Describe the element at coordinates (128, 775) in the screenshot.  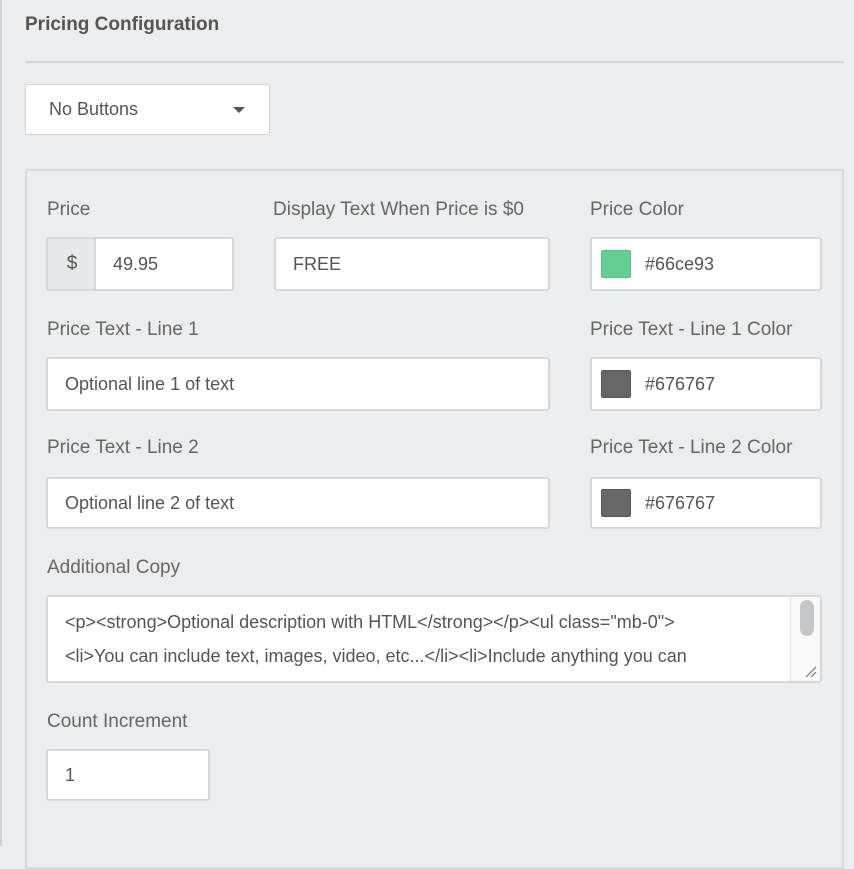
I see `count-increment-input: 1` at that location.